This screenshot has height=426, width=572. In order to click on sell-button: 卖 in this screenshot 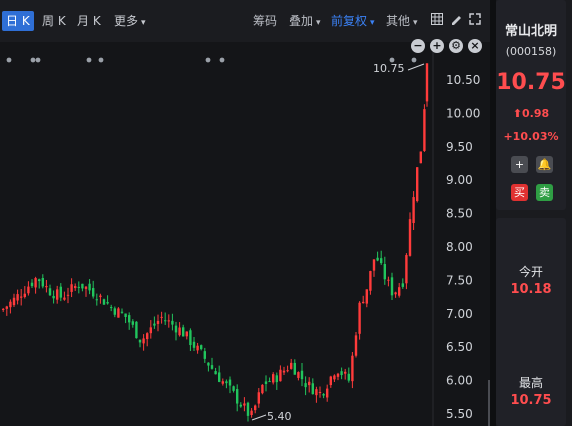, I will do `click(544, 192)`.